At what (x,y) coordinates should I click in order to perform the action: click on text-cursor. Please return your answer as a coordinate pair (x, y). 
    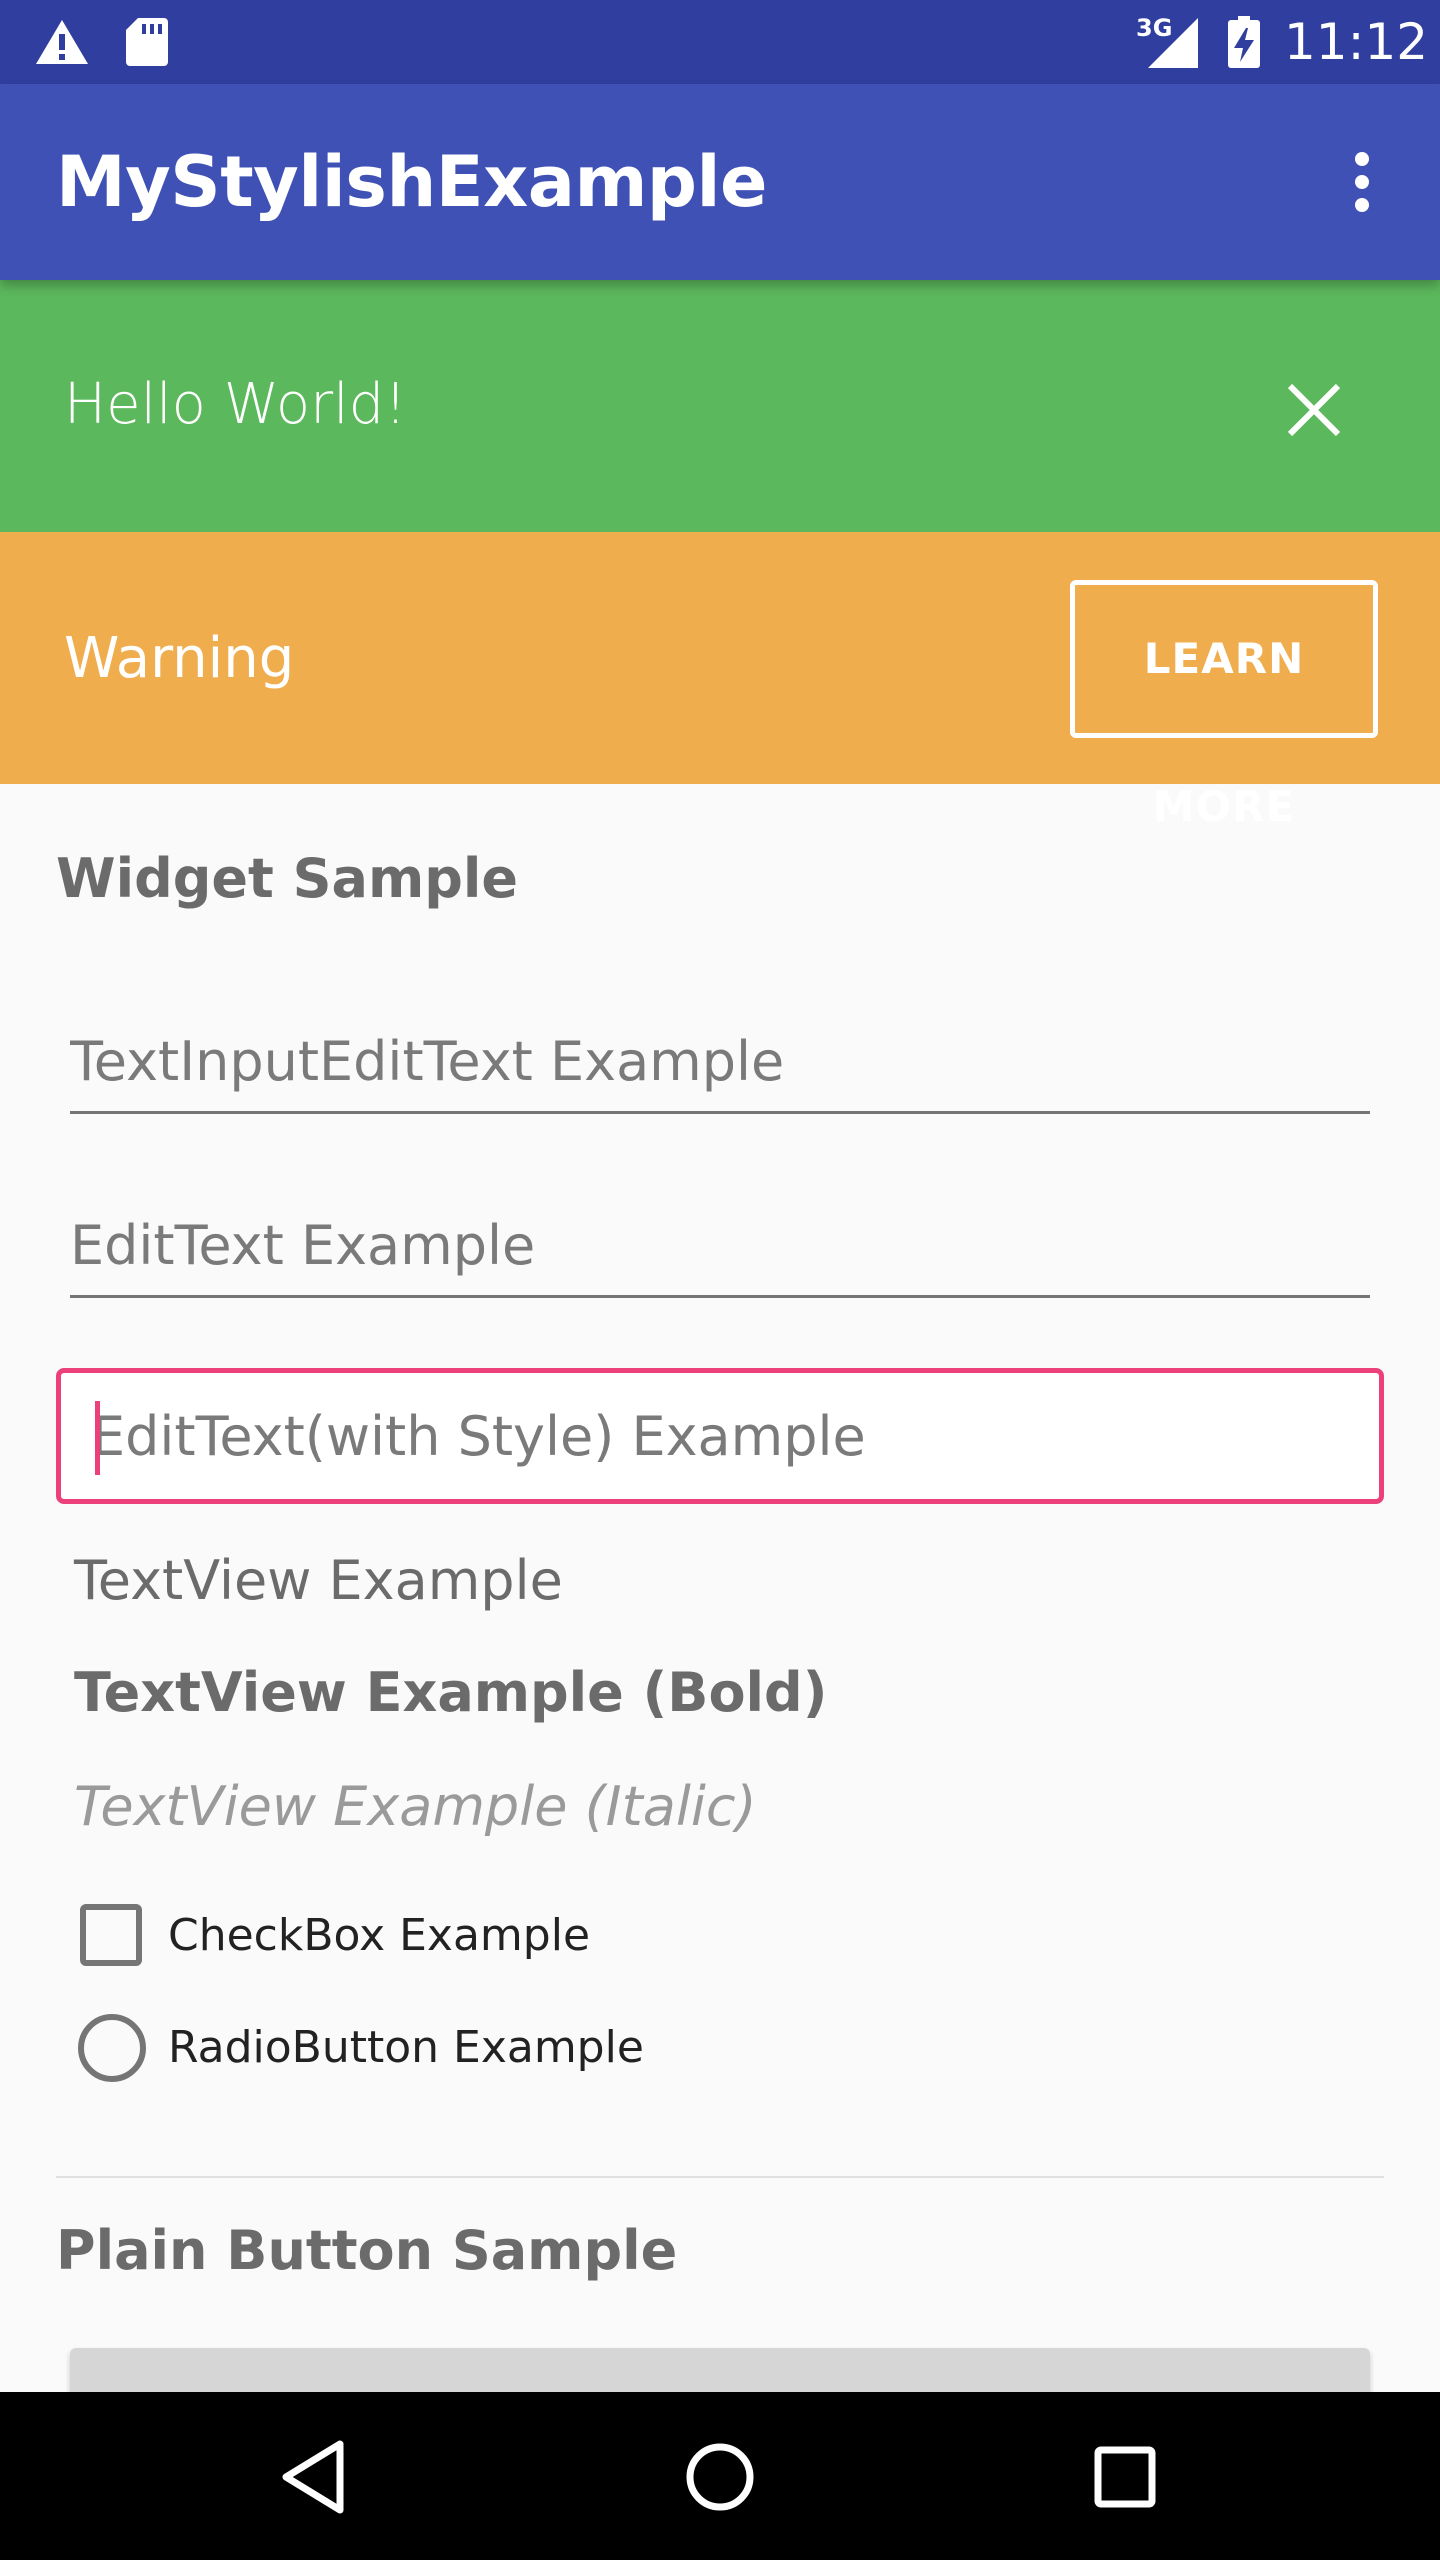
    Looking at the image, I should click on (97, 1438).